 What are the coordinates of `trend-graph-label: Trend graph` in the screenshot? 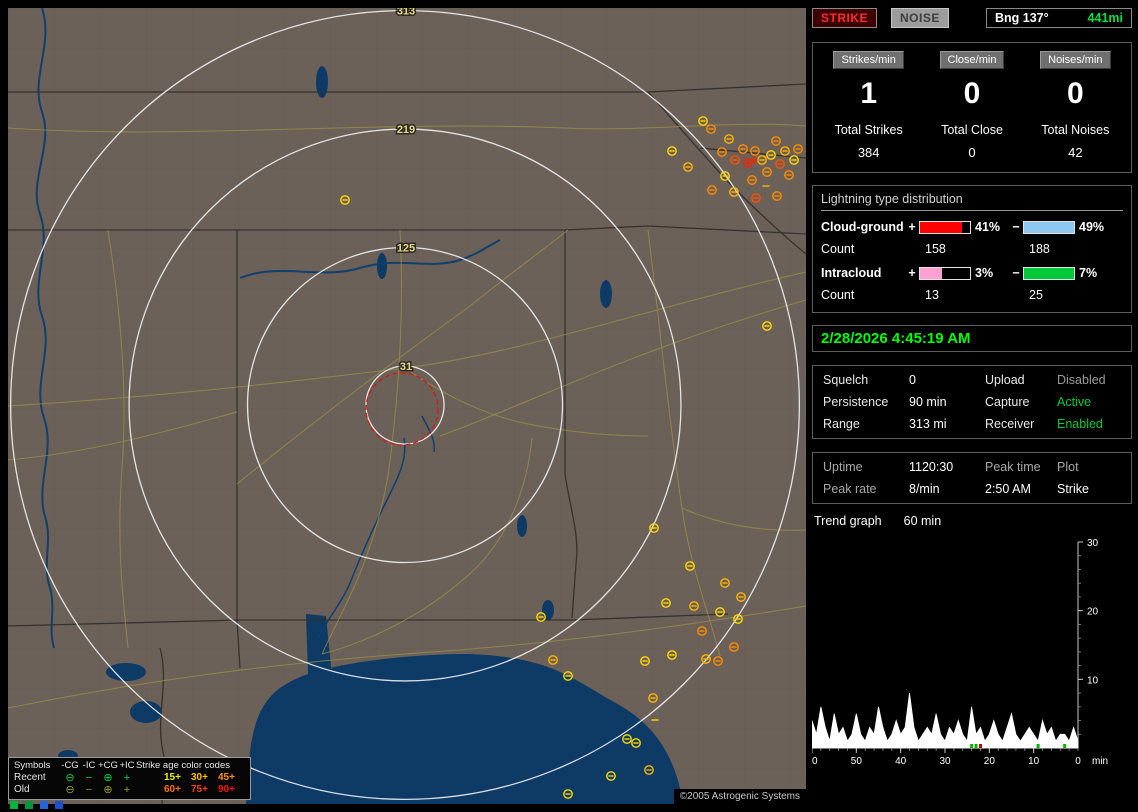 It's located at (848, 521).